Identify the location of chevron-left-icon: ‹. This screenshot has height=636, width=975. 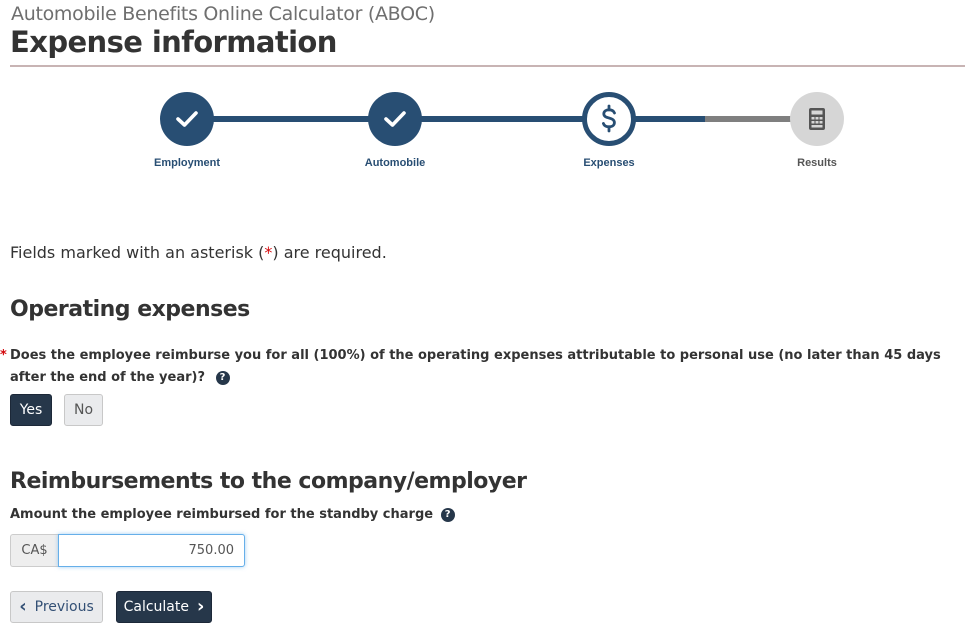
(23, 606).